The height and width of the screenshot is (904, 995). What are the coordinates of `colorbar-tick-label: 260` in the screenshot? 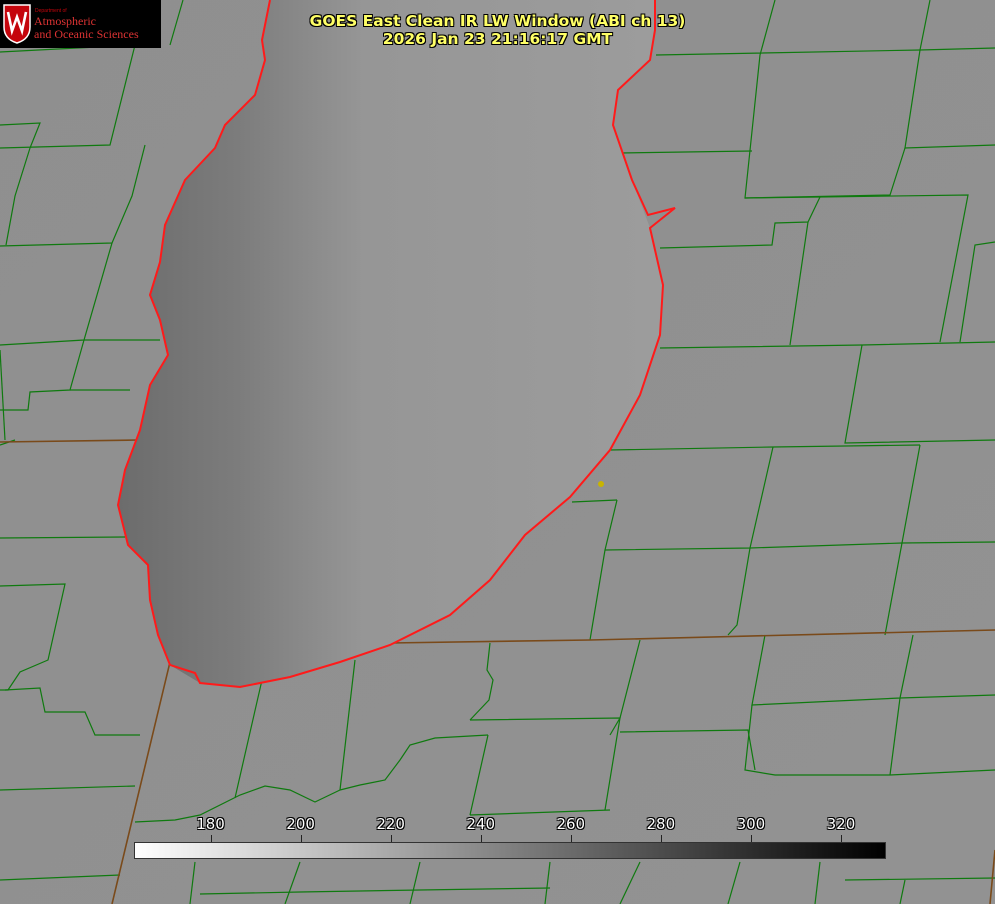 It's located at (571, 824).